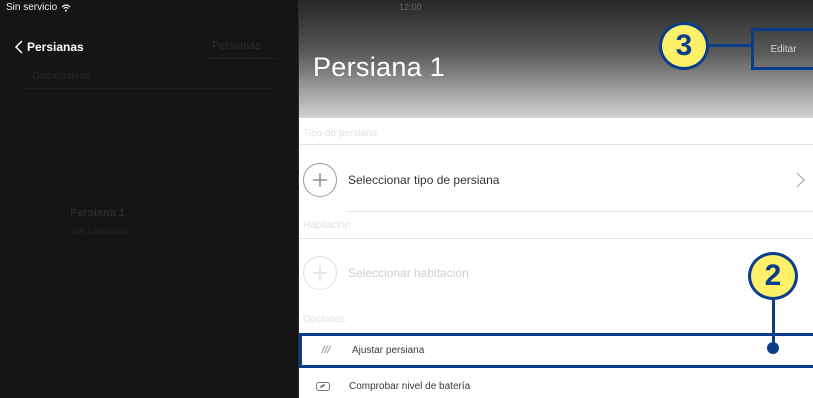 This screenshot has height=398, width=813. Describe the element at coordinates (556, 386) in the screenshot. I see `battery-check-row: Comprobar nivel de batería` at that location.